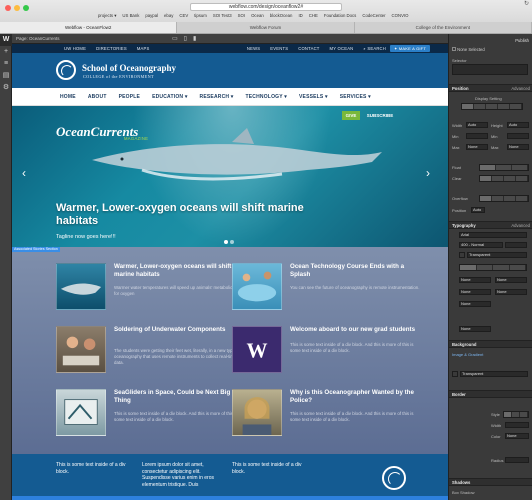 Image resolution: width=532 pixels, height=500 pixels. I want to click on section-background: Background, so click(490, 344).